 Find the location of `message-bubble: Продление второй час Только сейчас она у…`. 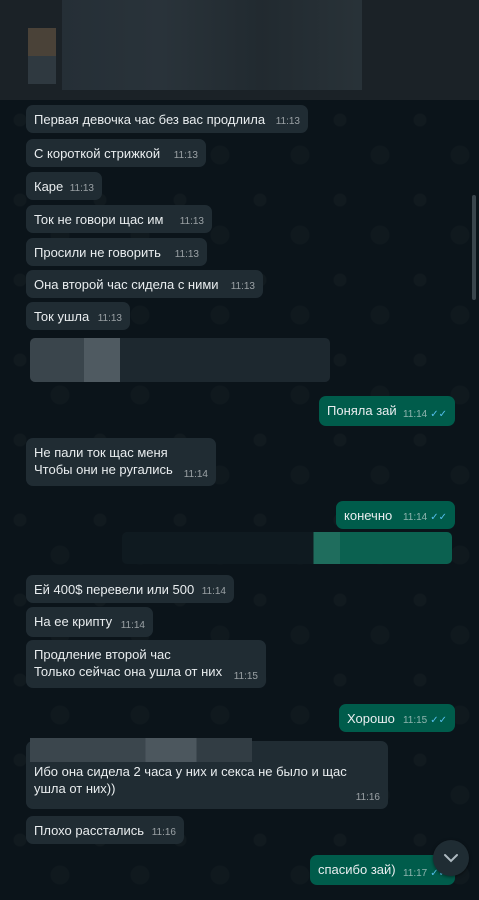

message-bubble: Продление второй час Только сейчас она у… is located at coordinates (146, 664).